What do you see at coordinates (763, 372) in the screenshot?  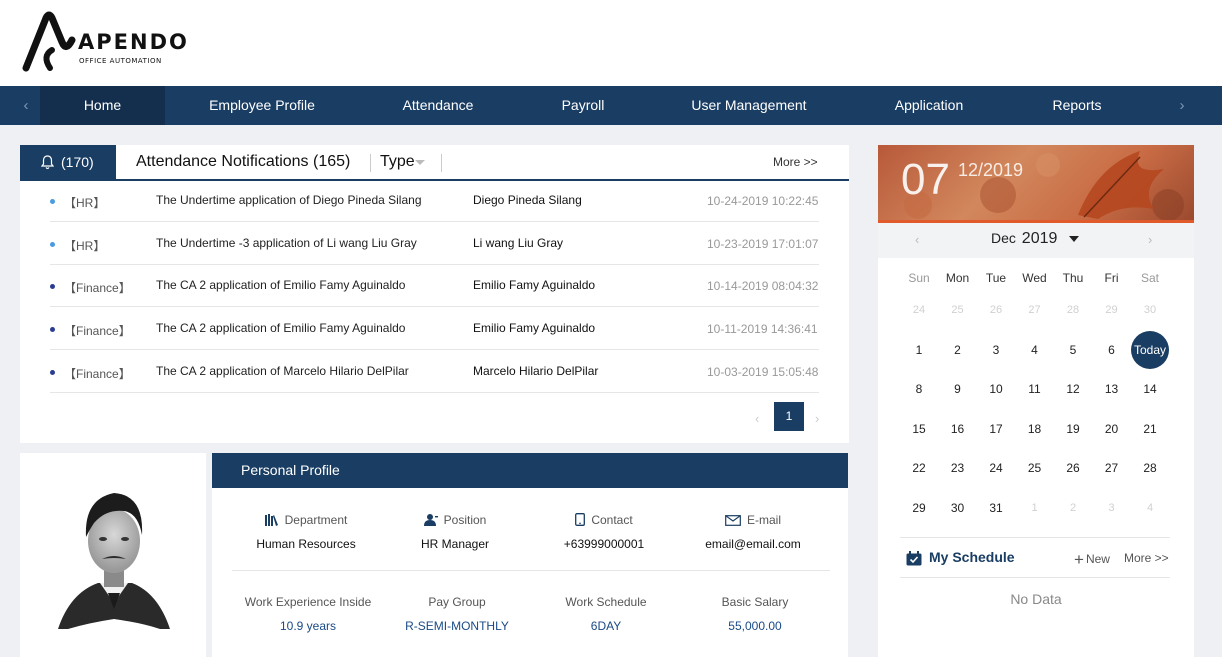 I see `notification-time: 10-03-2019 15:05:48` at bounding box center [763, 372].